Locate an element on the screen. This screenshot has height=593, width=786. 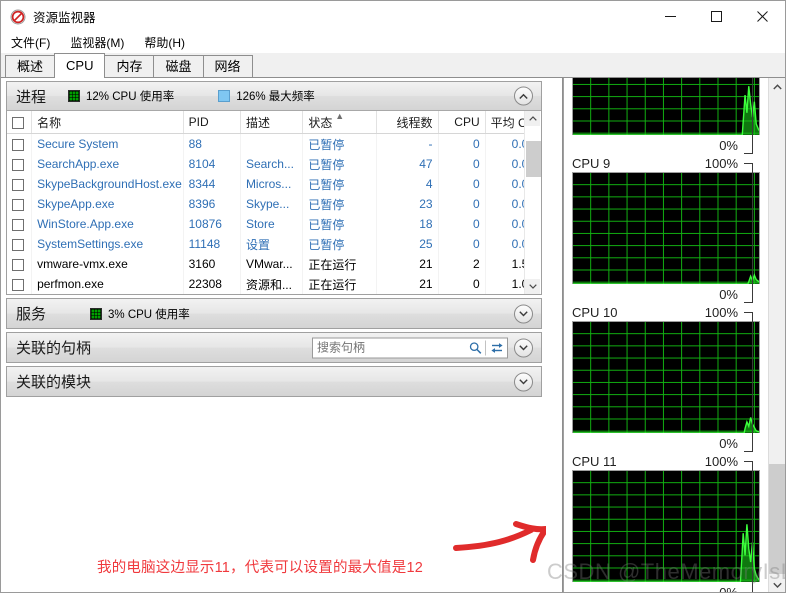
tab-overview: 概述 is located at coordinates (30, 66).